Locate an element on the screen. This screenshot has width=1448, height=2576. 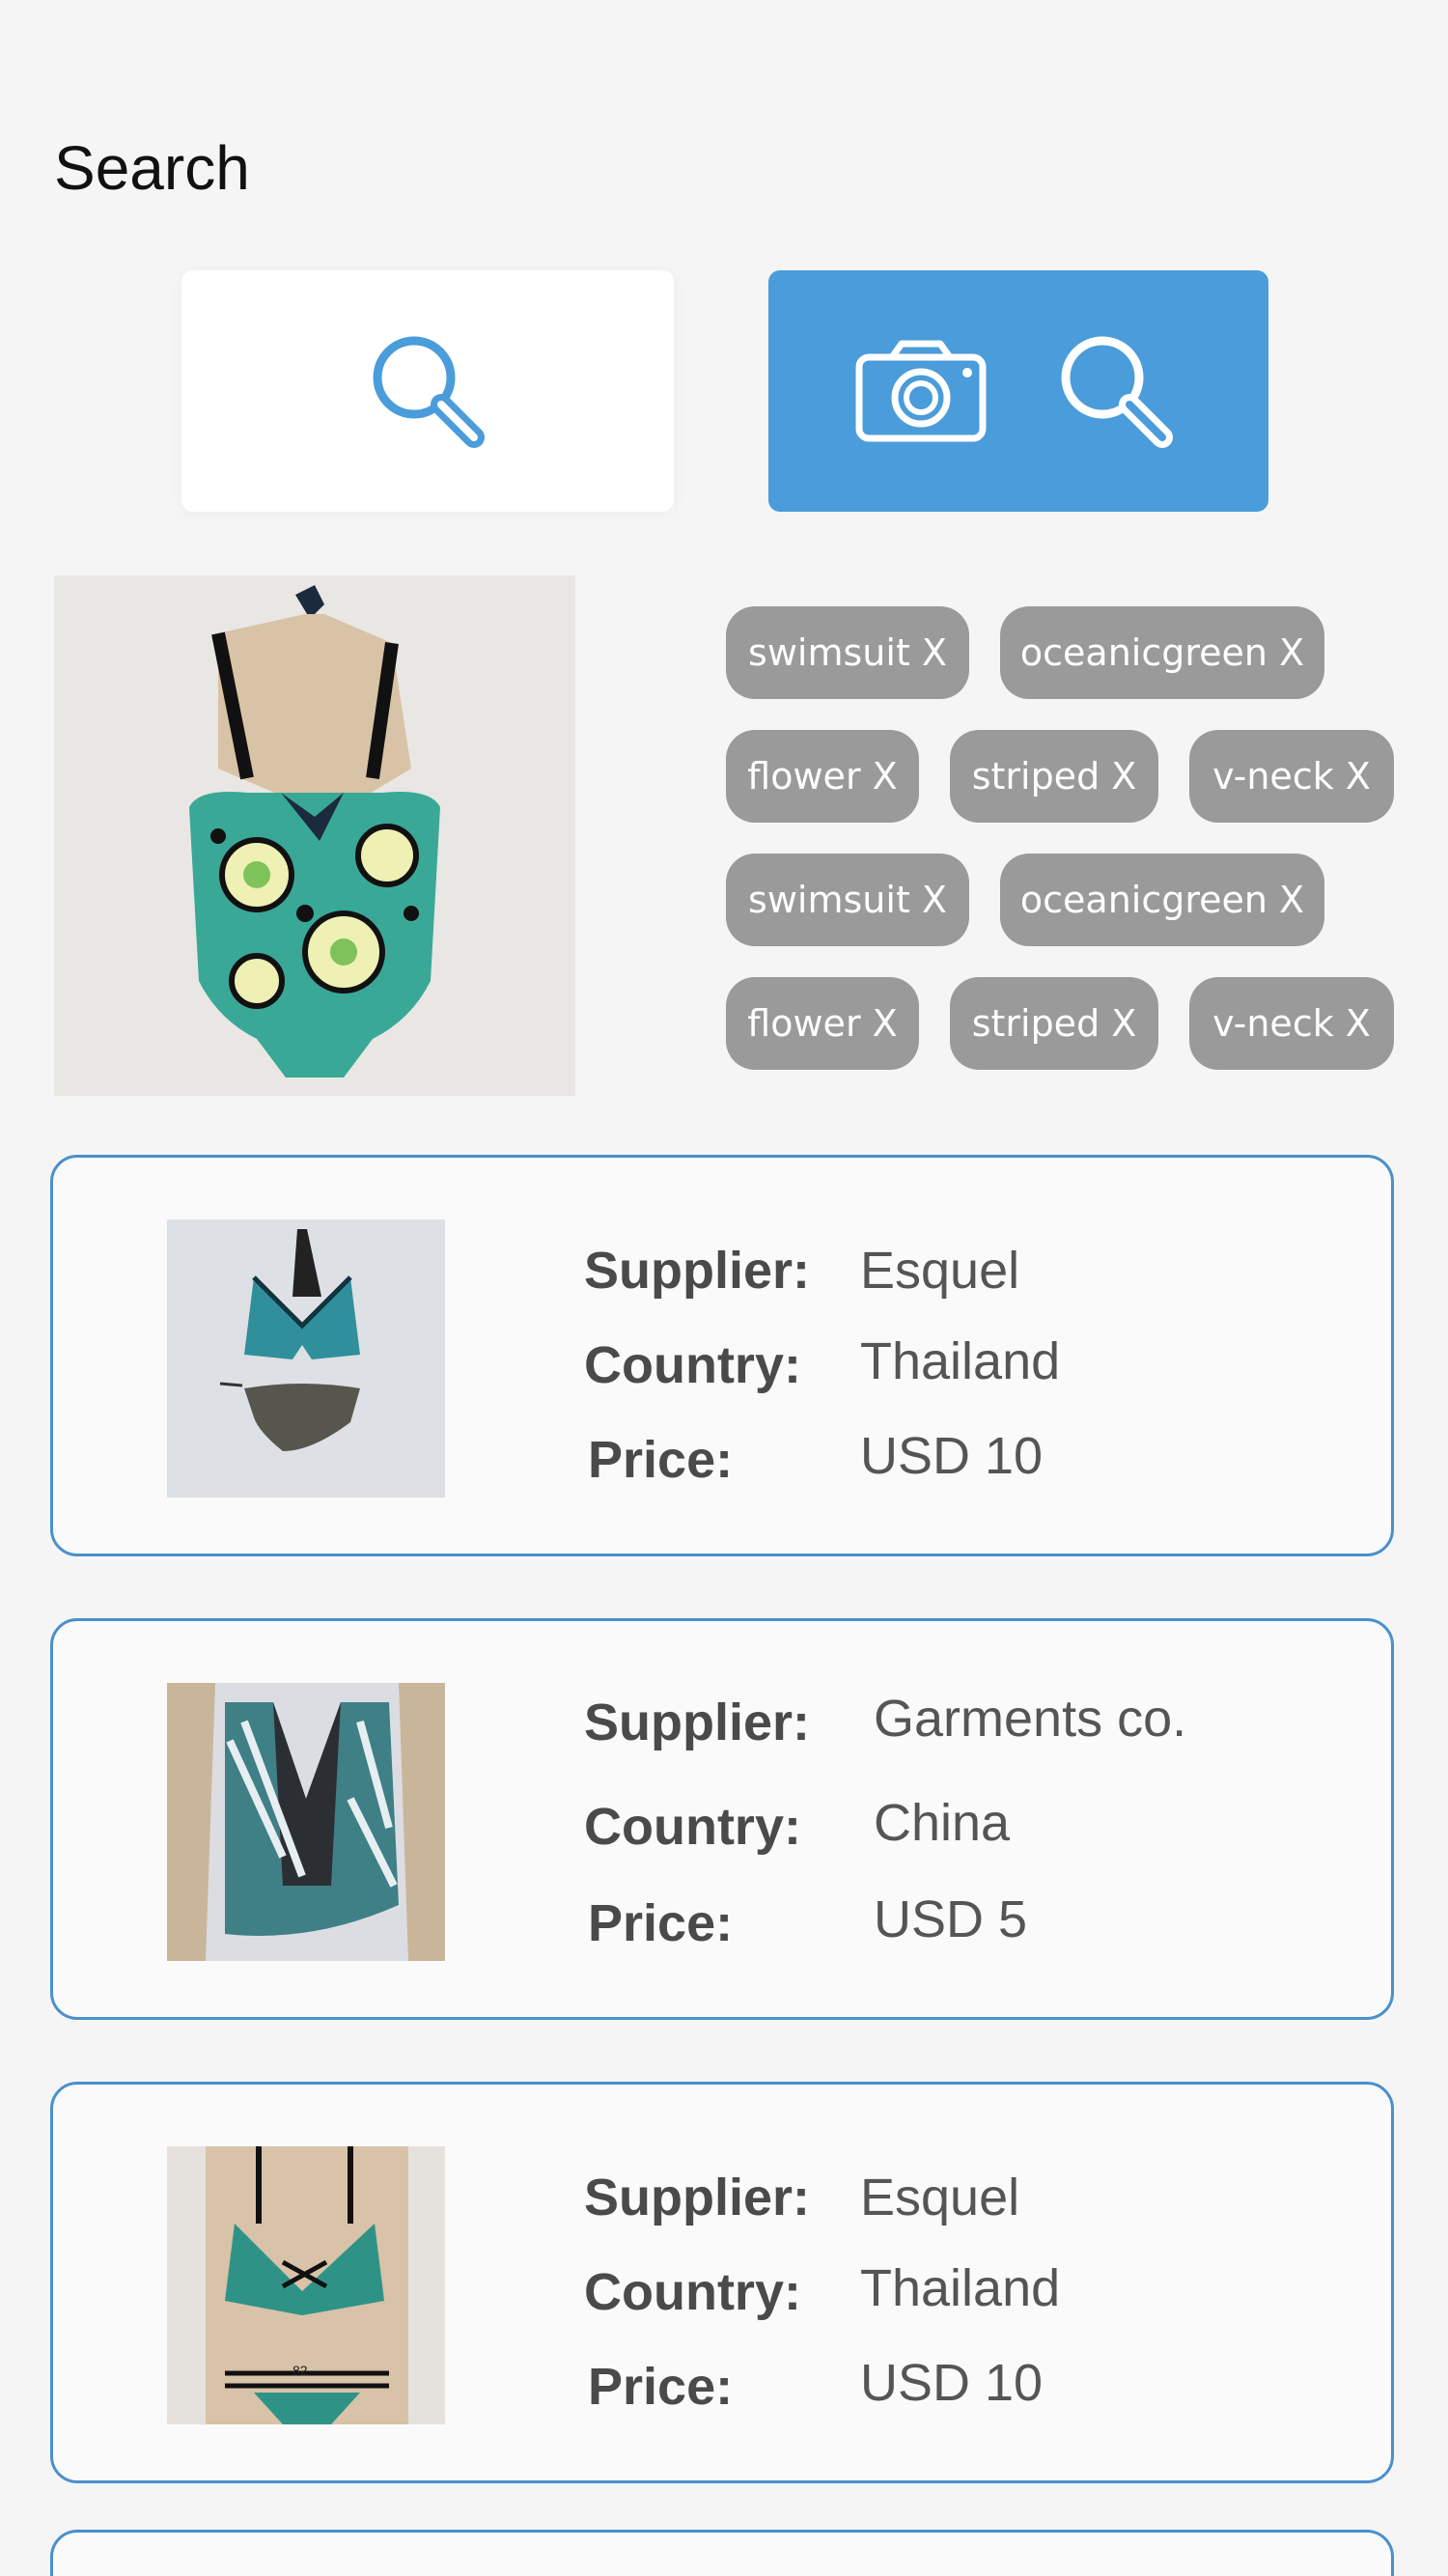
text-search-button is located at coordinates (428, 391).